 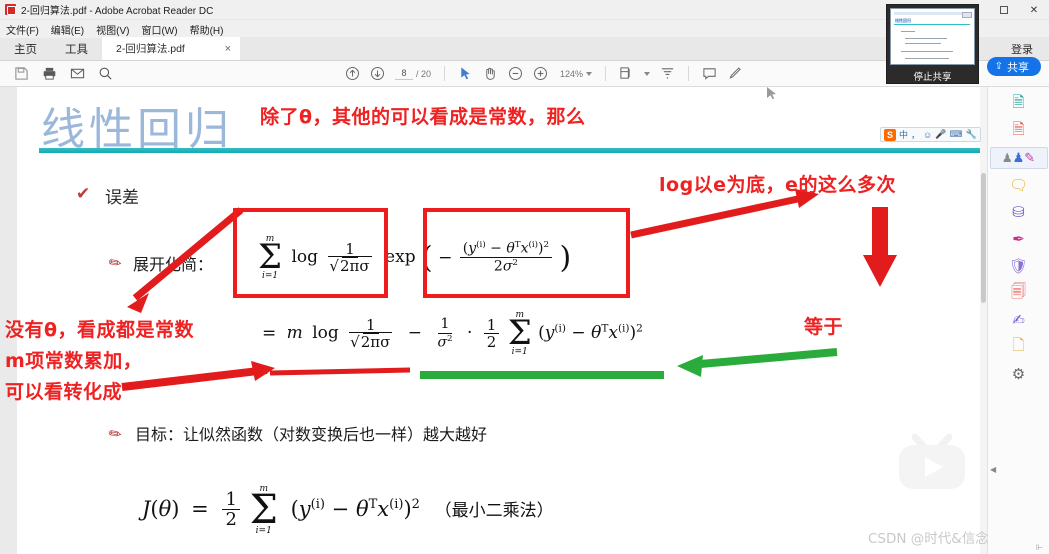 What do you see at coordinates (445, 73) in the screenshot?
I see `toolbar-separator` at bounding box center [445, 73].